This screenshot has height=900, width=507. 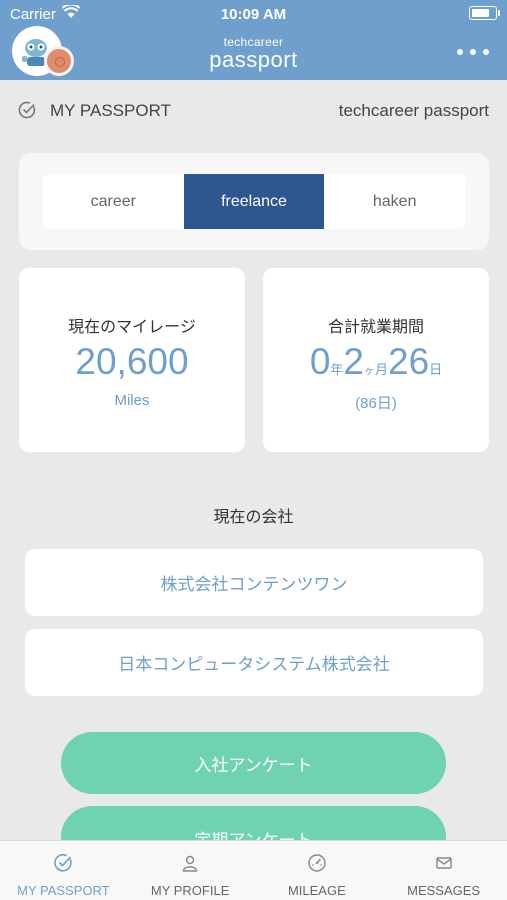 I want to click on tab-bar: MY PASSPORT MY PROFILE MILEAGE MESSAGES, so click(x=253, y=870).